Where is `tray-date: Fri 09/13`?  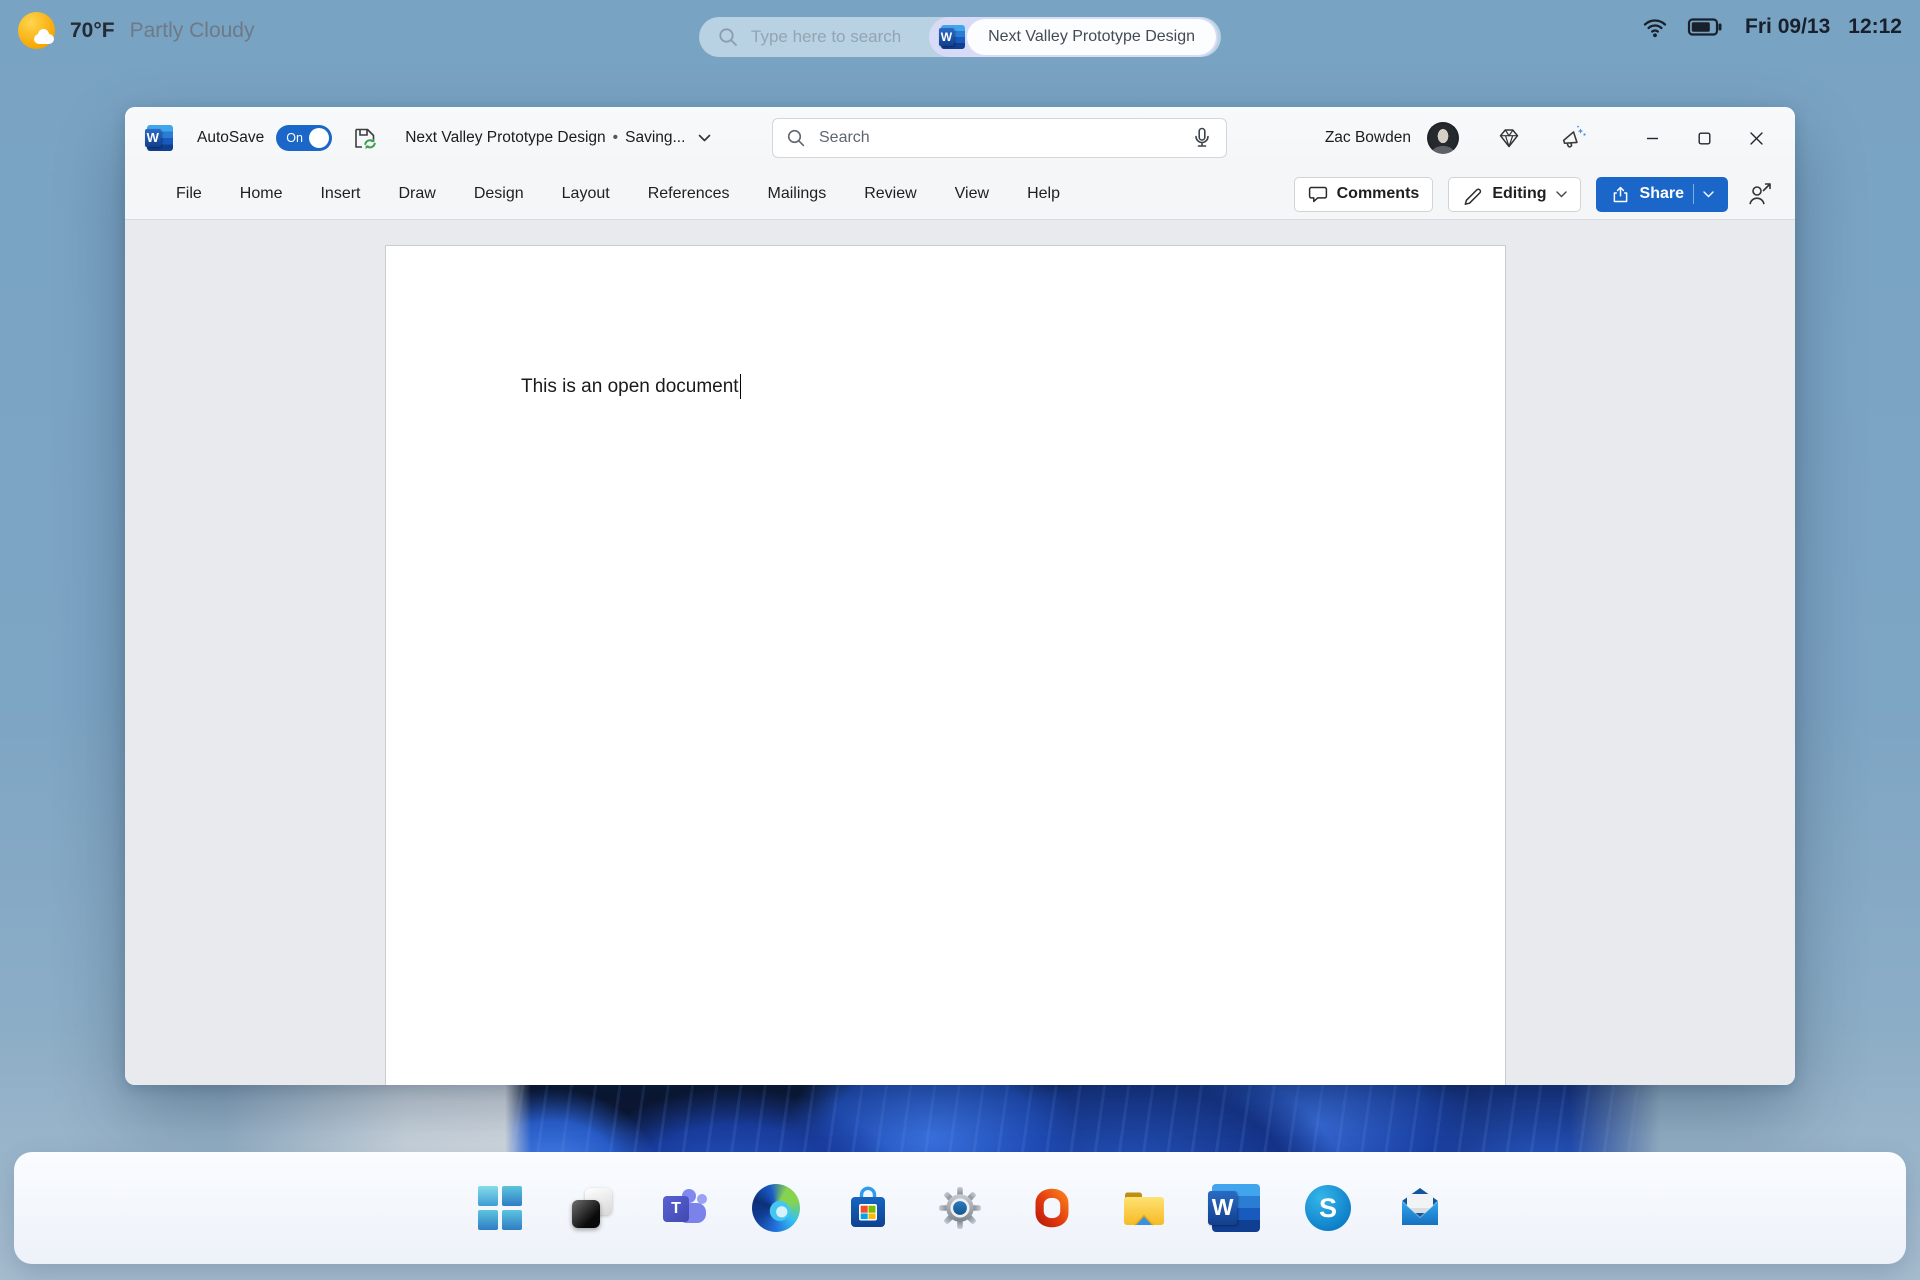
tray-date: Fri 09/13 is located at coordinates (1788, 26).